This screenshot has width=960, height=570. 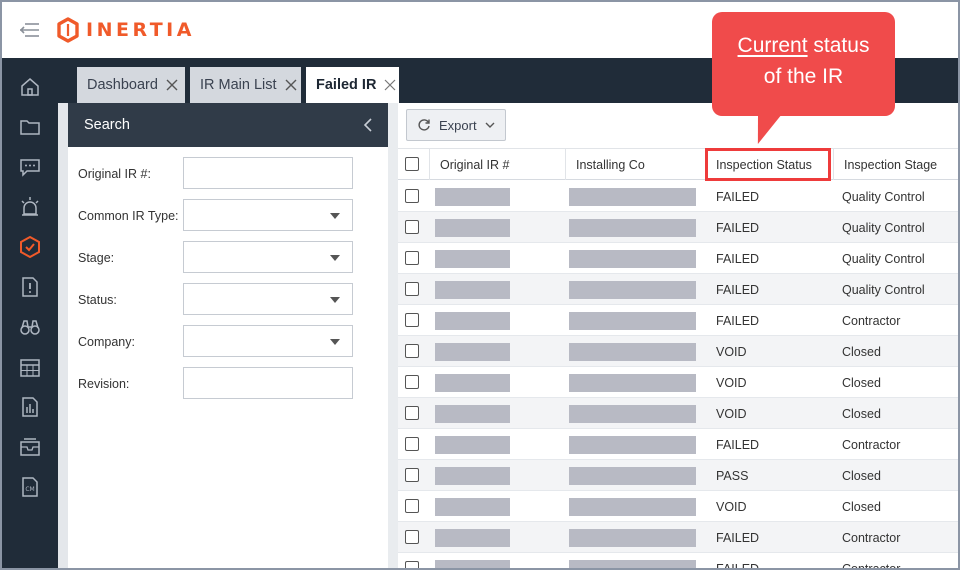 What do you see at coordinates (268, 341) in the screenshot?
I see `company-select` at bounding box center [268, 341].